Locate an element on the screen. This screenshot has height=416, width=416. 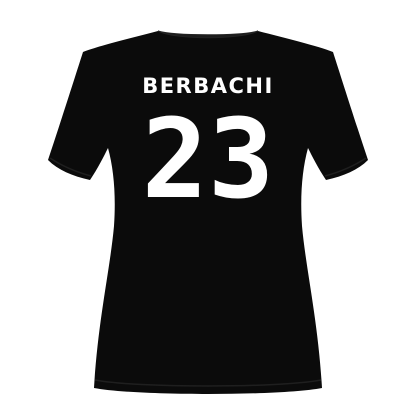
player-number: 23 is located at coordinates (208, 159).